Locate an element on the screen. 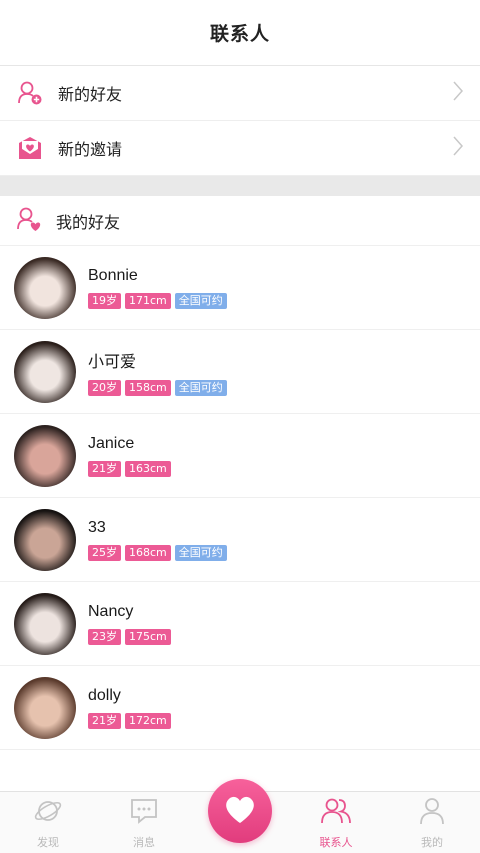  height-tag: 175cm is located at coordinates (148, 636).